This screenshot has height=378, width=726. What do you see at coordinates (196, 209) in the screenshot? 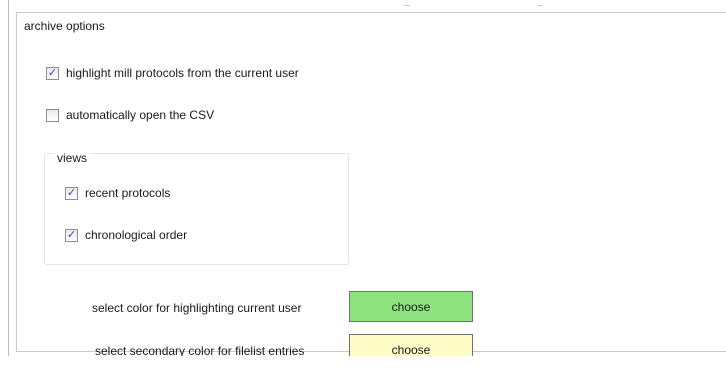
I see `views-group` at bounding box center [196, 209].